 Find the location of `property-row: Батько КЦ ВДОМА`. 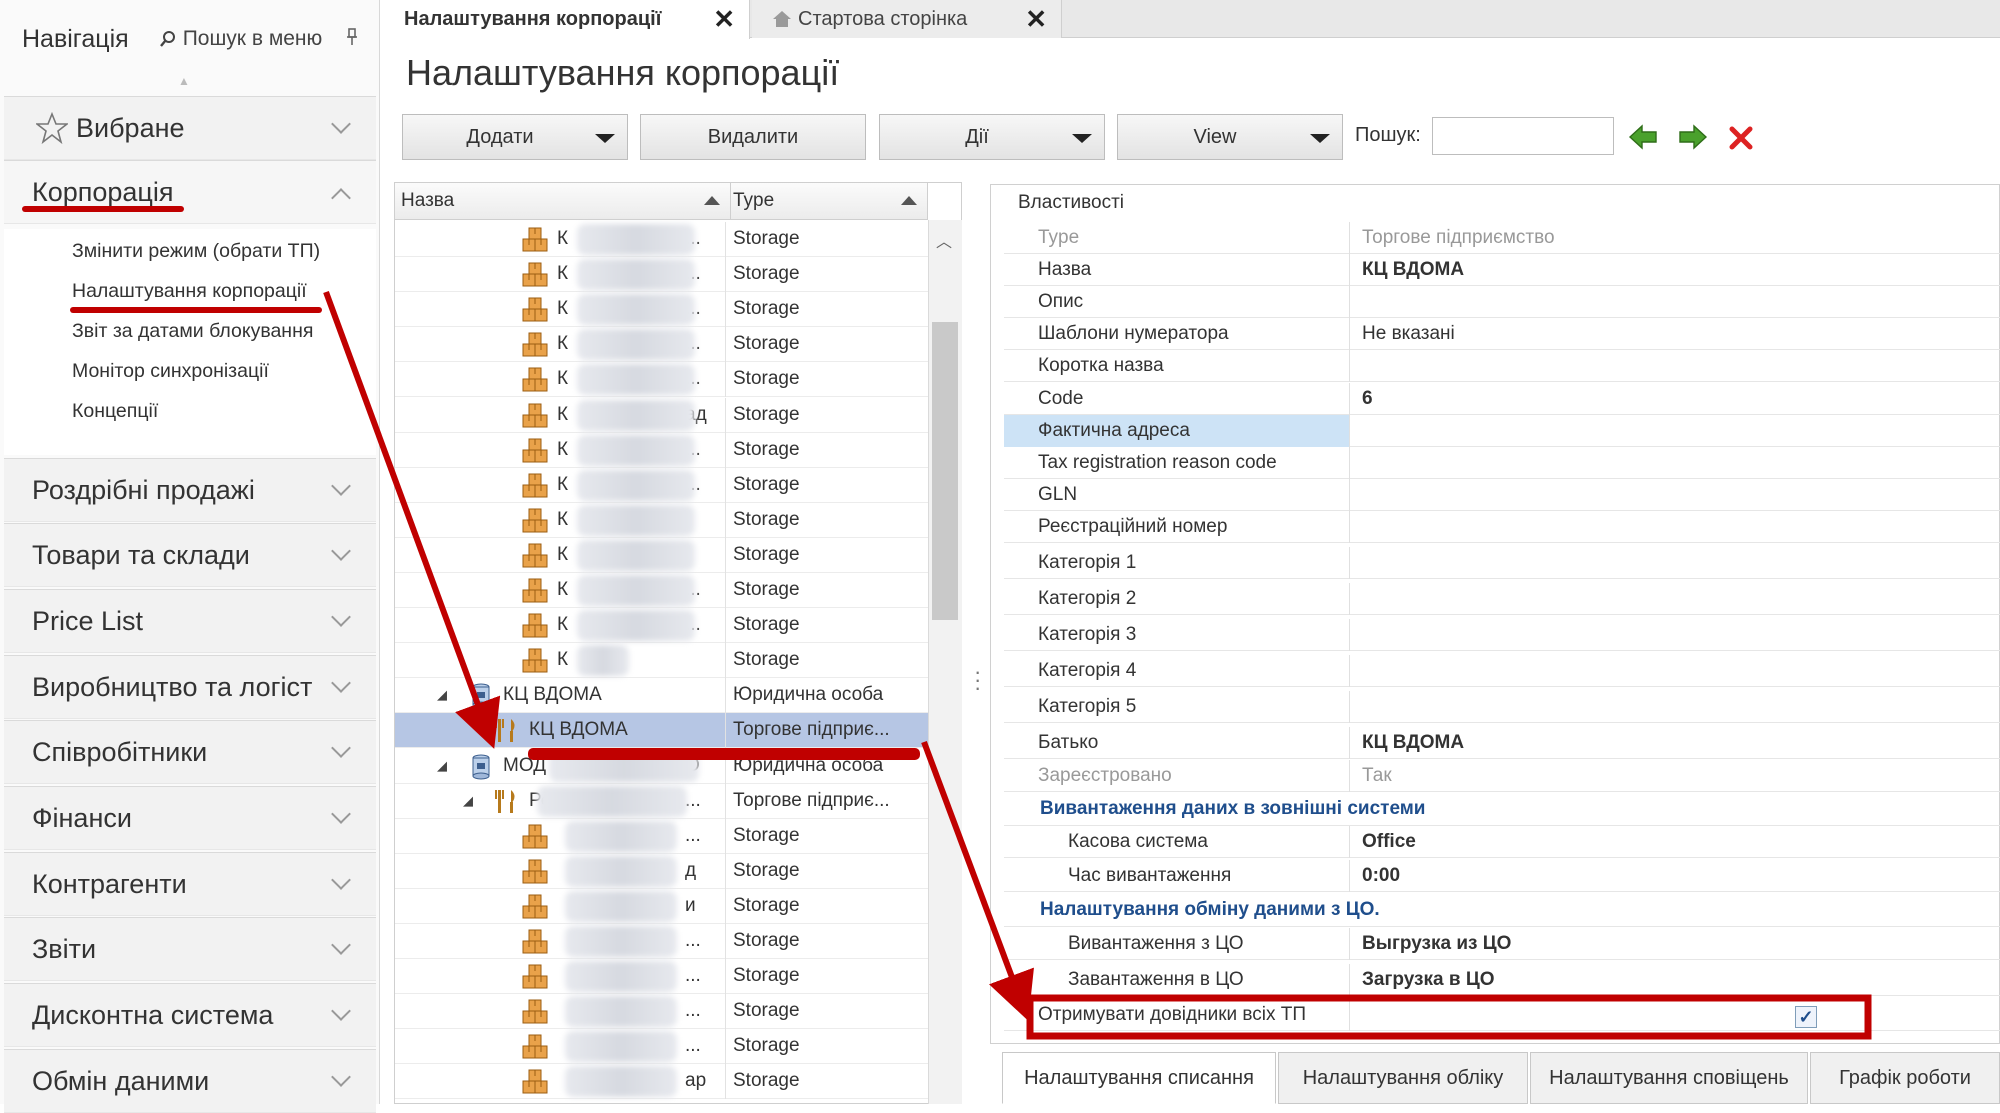

property-row: Батько КЦ ВДОМА is located at coordinates (1502, 743).